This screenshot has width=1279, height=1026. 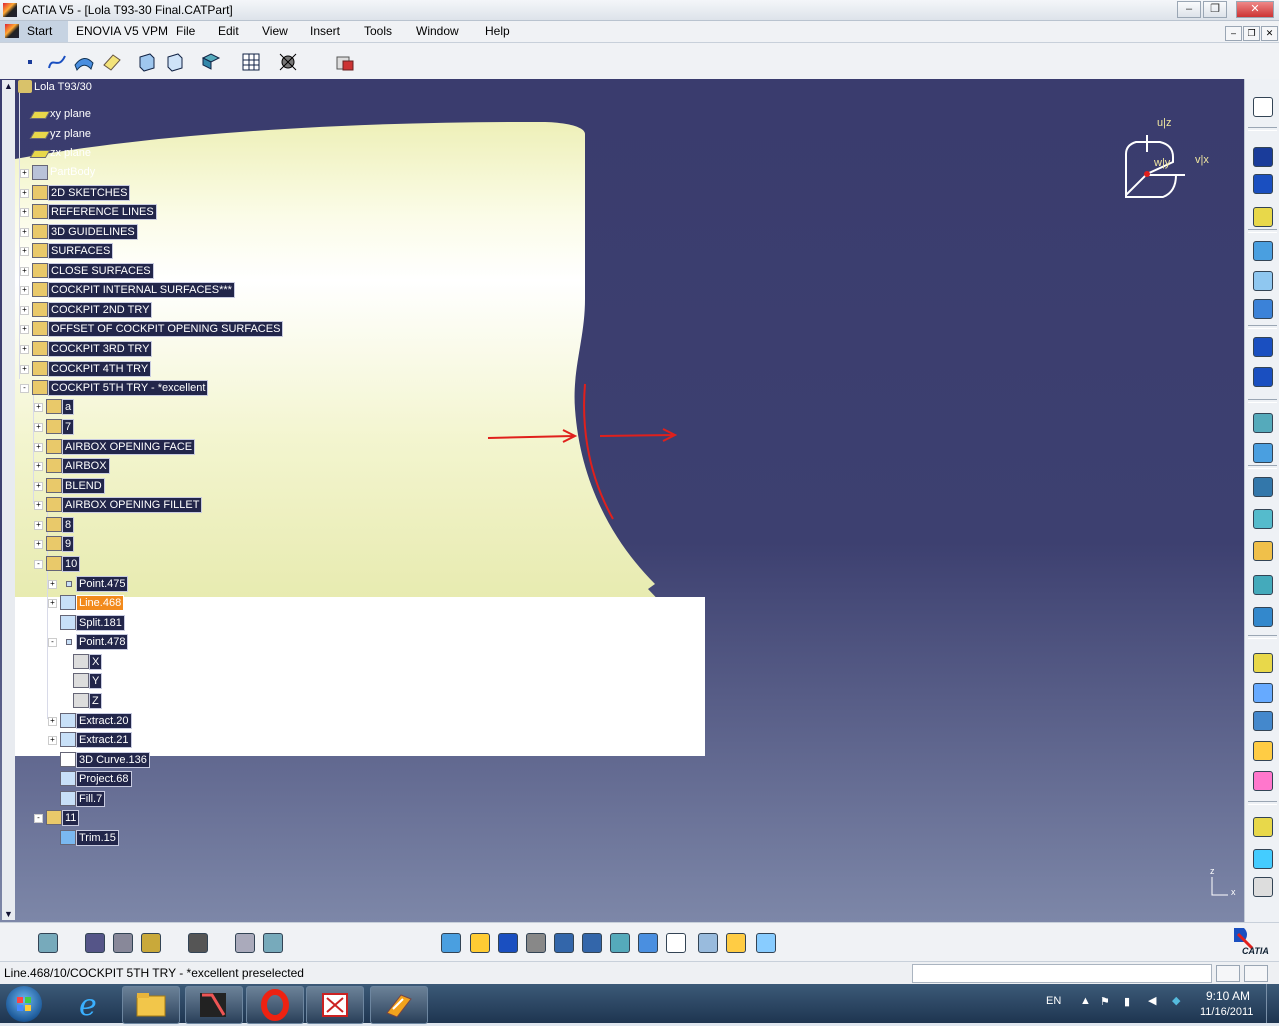 What do you see at coordinates (620, 943) in the screenshot?
I see `normal-view-2-icon` at bounding box center [620, 943].